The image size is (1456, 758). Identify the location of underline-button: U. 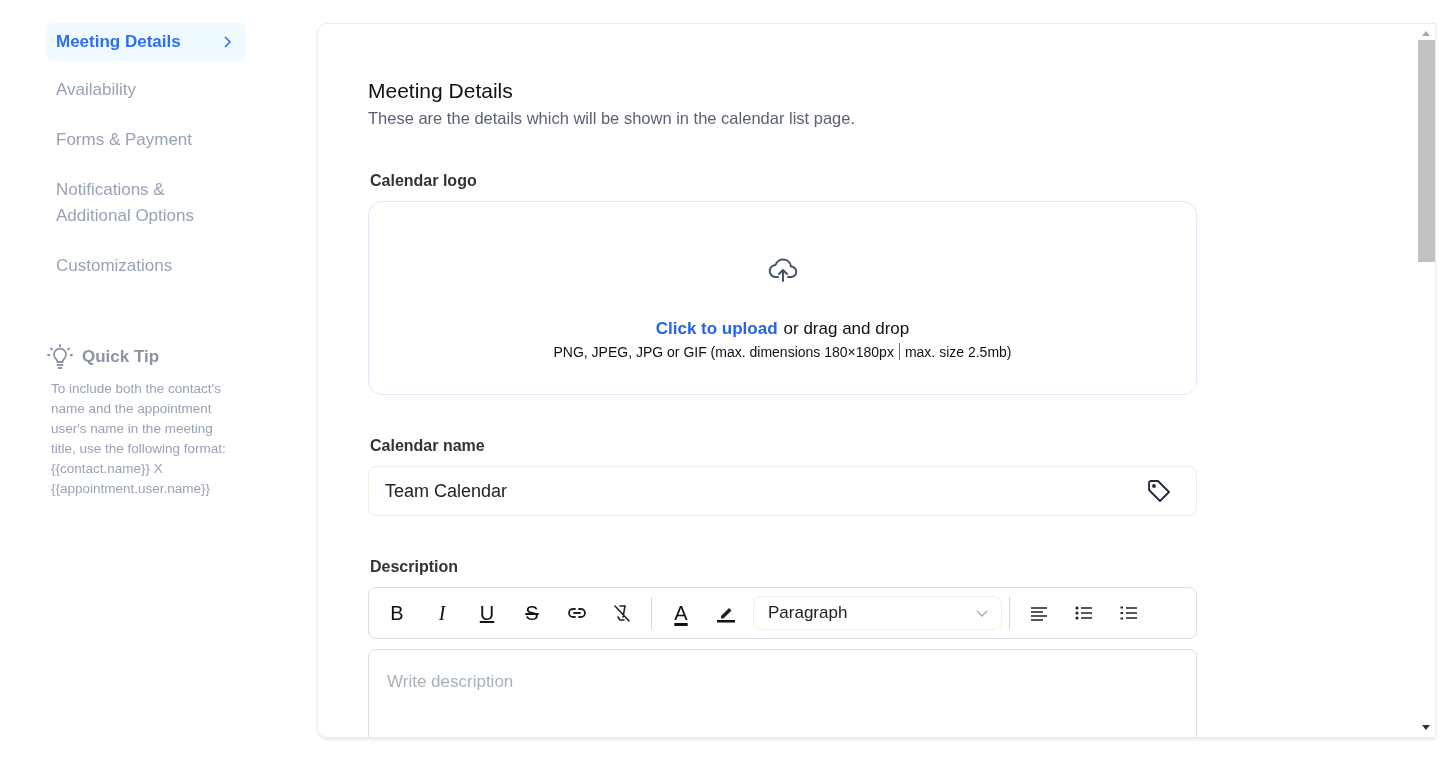
(487, 613).